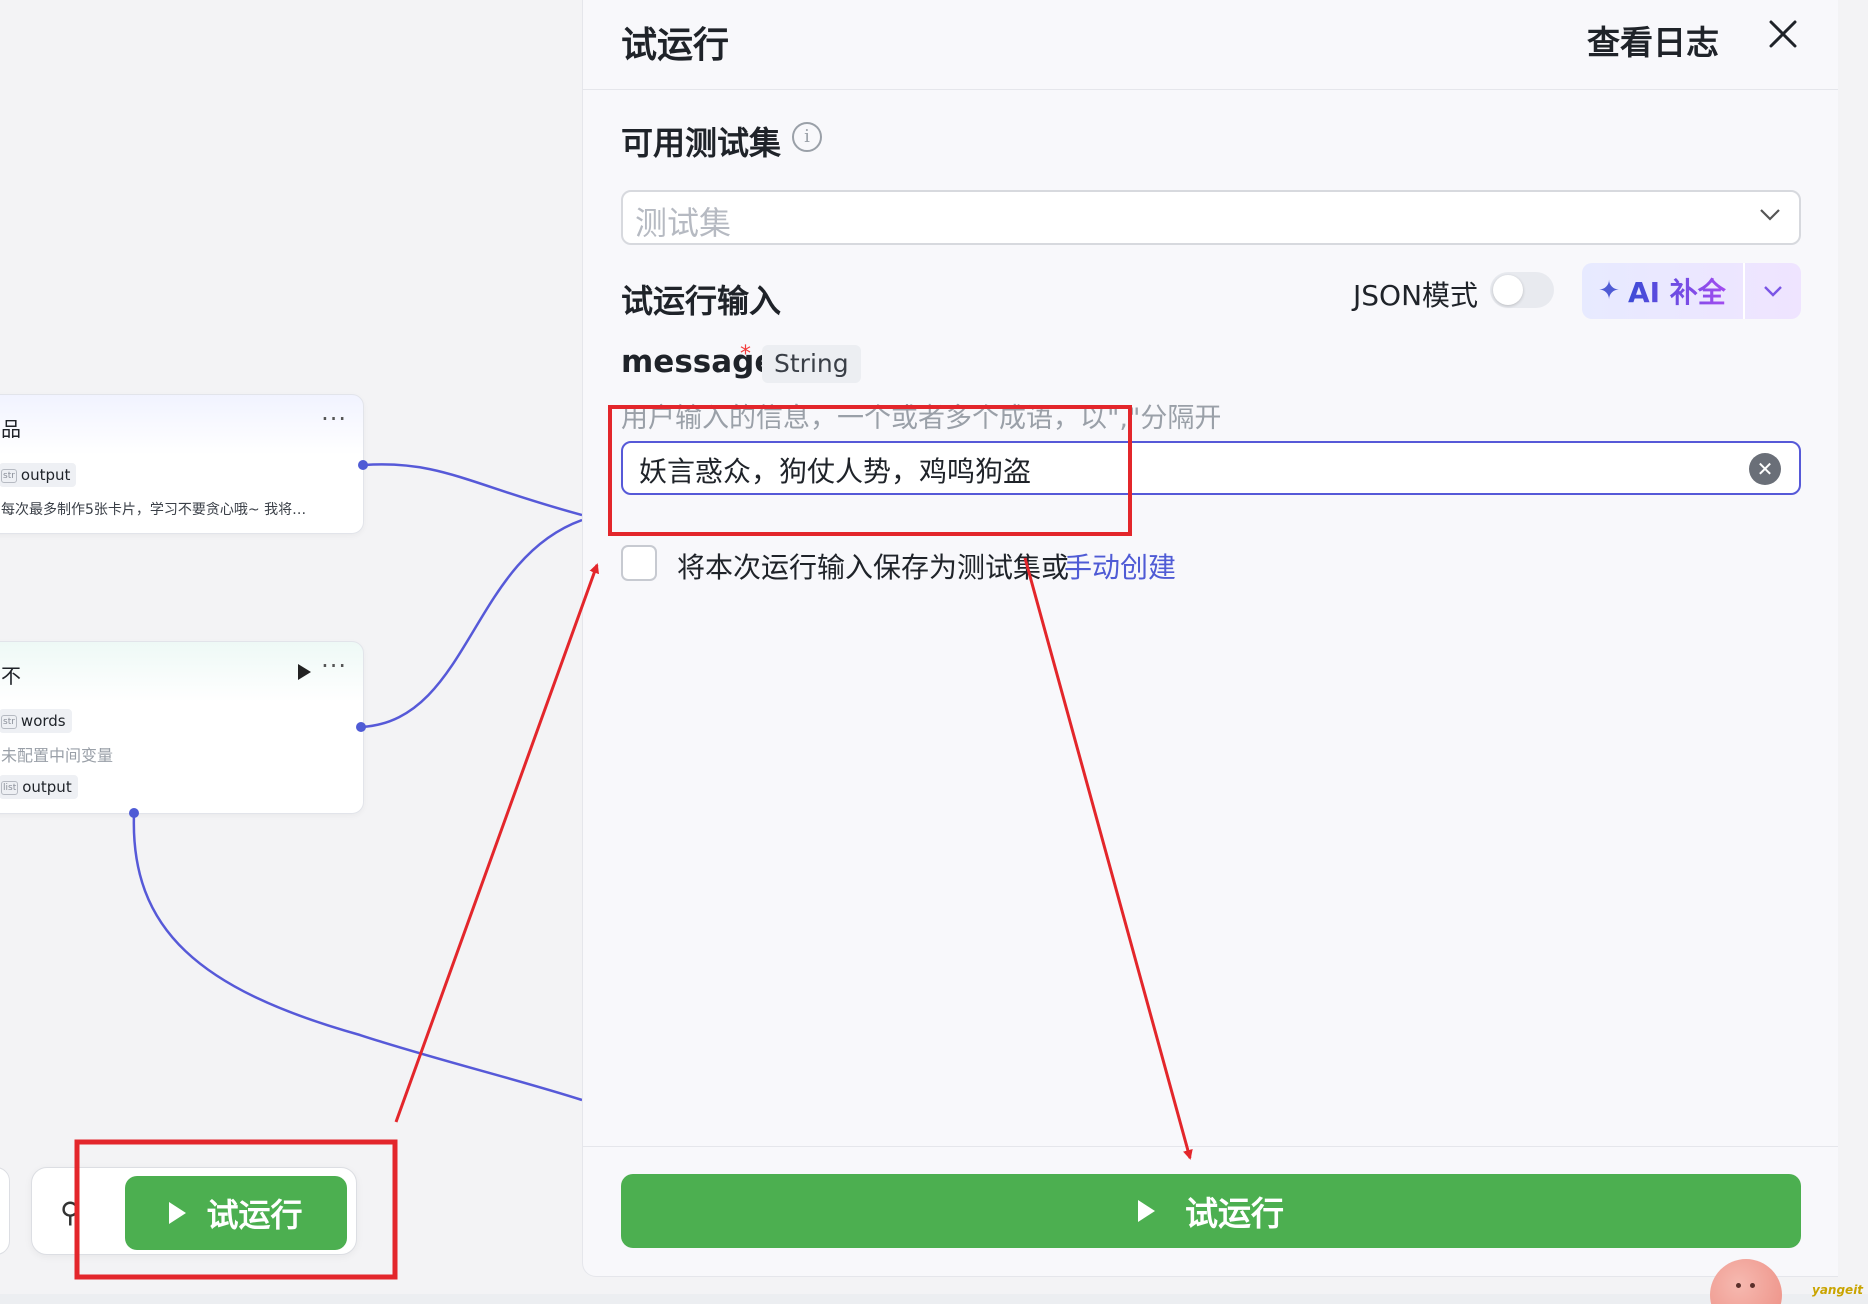 The height and width of the screenshot is (1304, 1868). What do you see at coordinates (1765, 469) in the screenshot?
I see `clear-icon: ✕` at bounding box center [1765, 469].